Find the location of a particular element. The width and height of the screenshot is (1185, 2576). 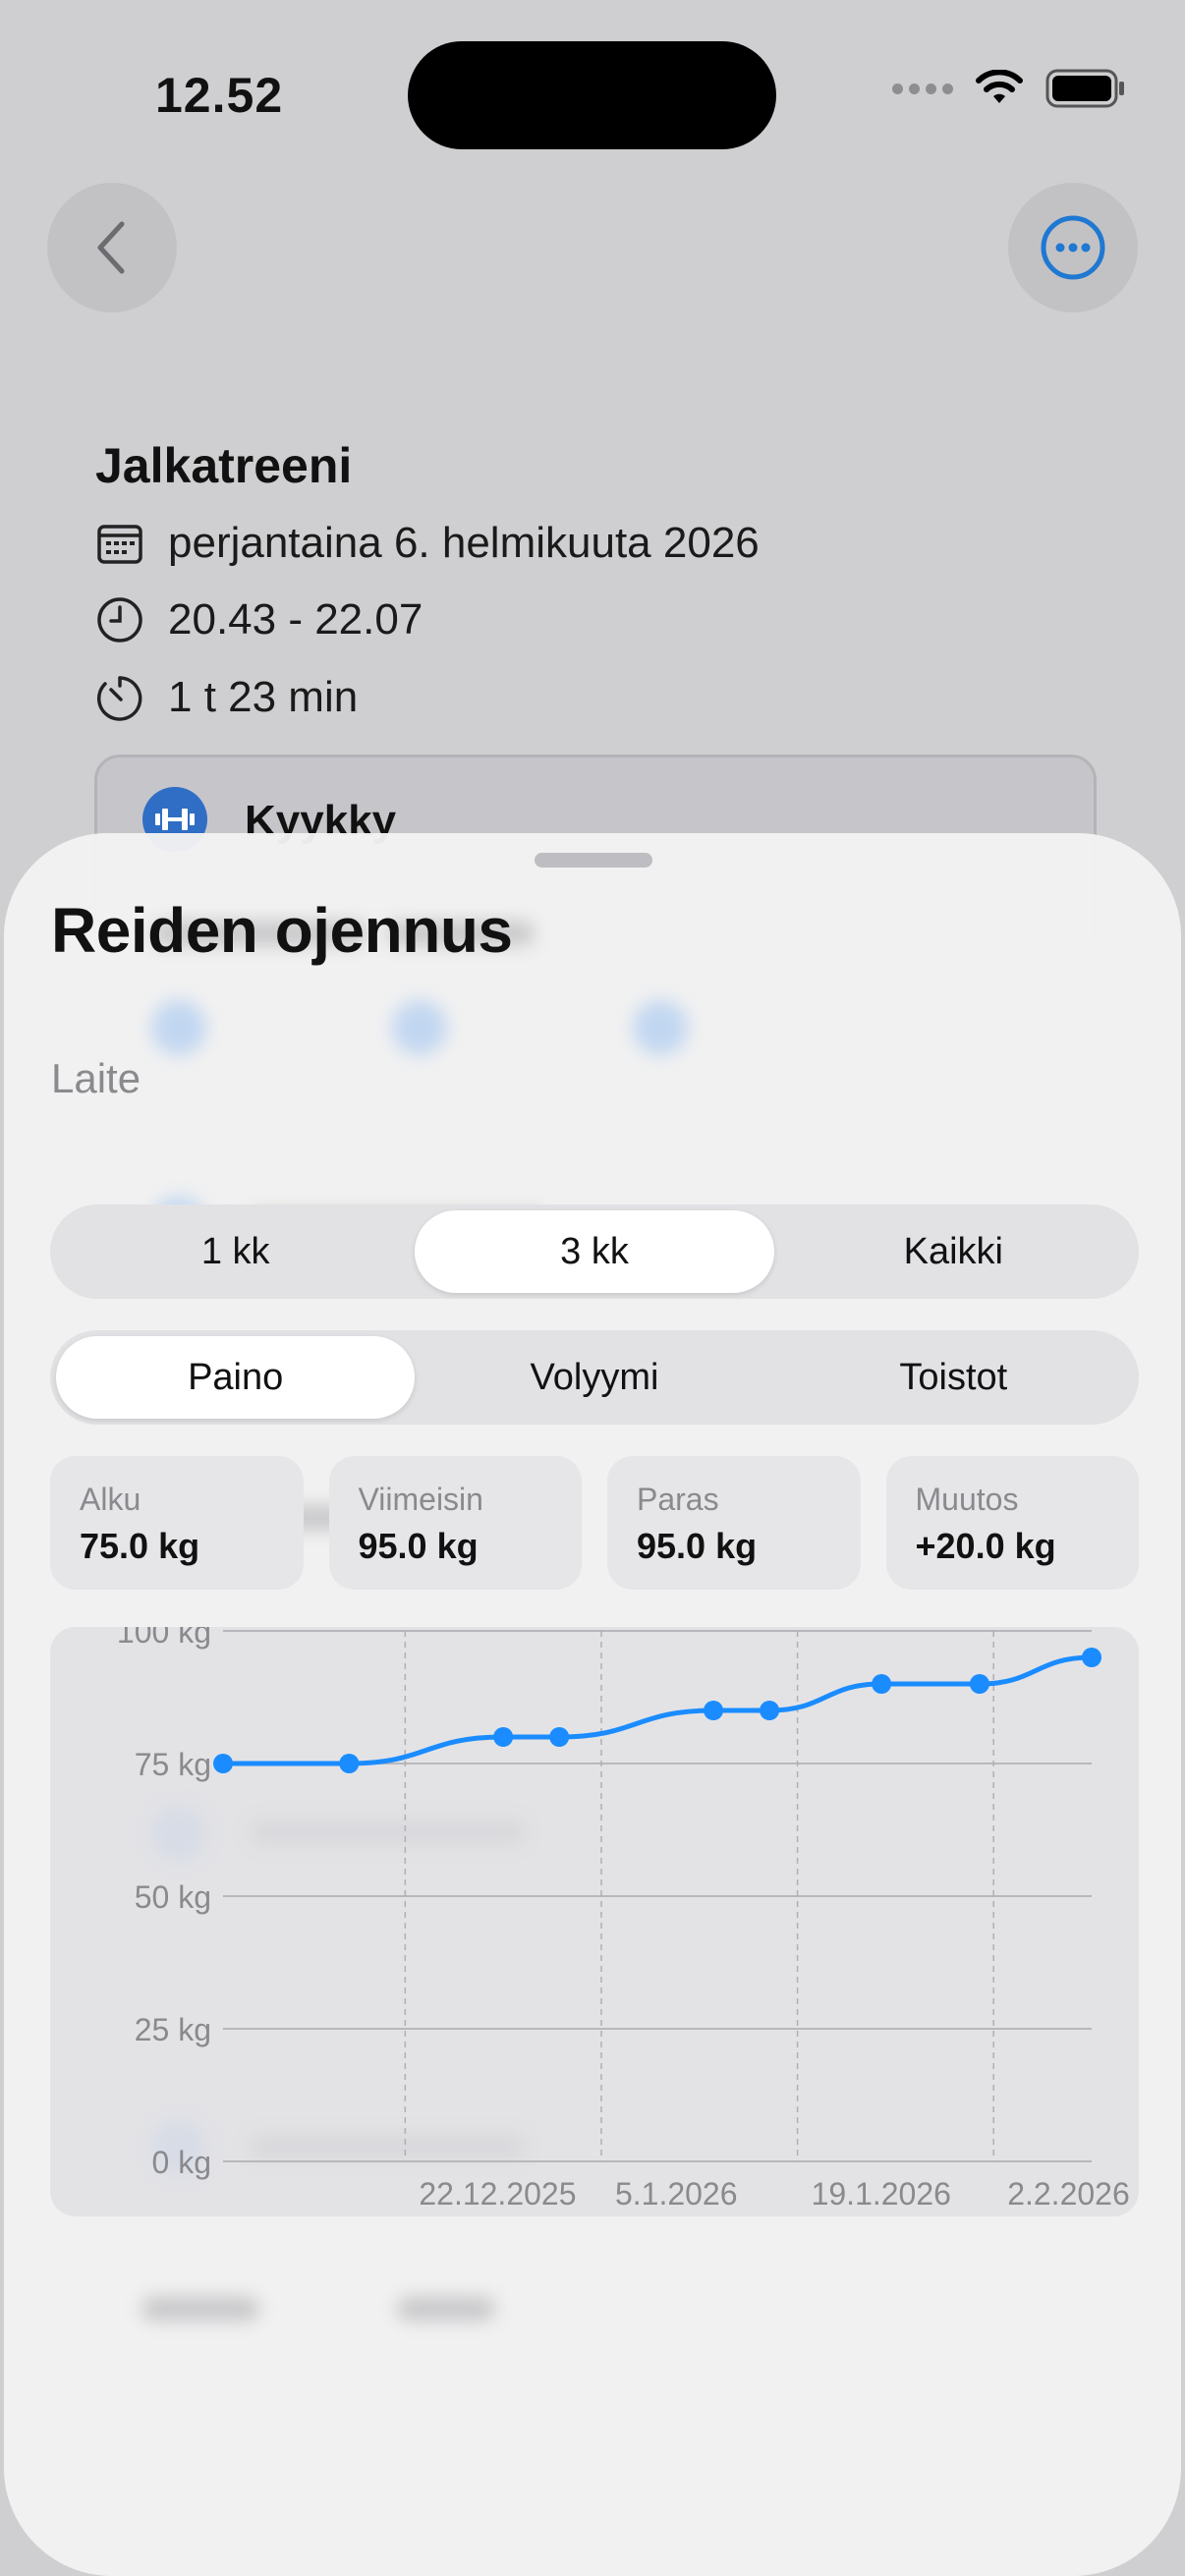

stat-value: +20.0 kg is located at coordinates (986, 1546).